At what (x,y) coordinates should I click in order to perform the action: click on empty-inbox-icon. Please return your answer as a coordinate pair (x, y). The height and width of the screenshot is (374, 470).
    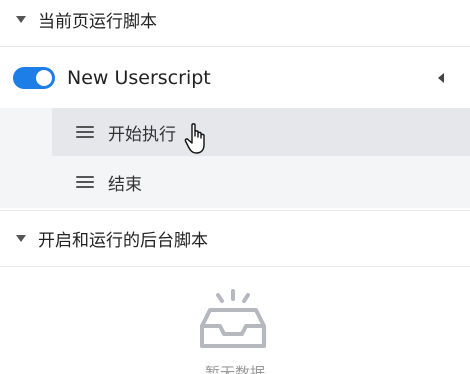
    Looking at the image, I should click on (233, 318).